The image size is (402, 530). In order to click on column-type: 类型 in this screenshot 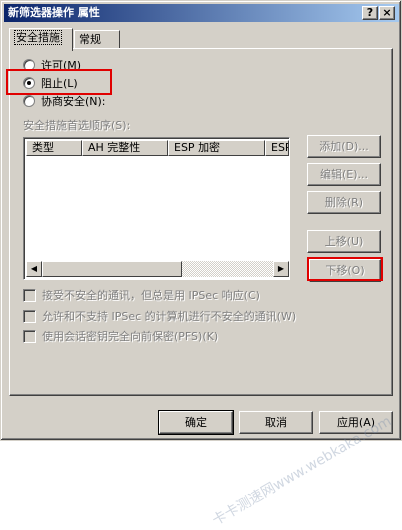, I will do `click(54, 148)`.